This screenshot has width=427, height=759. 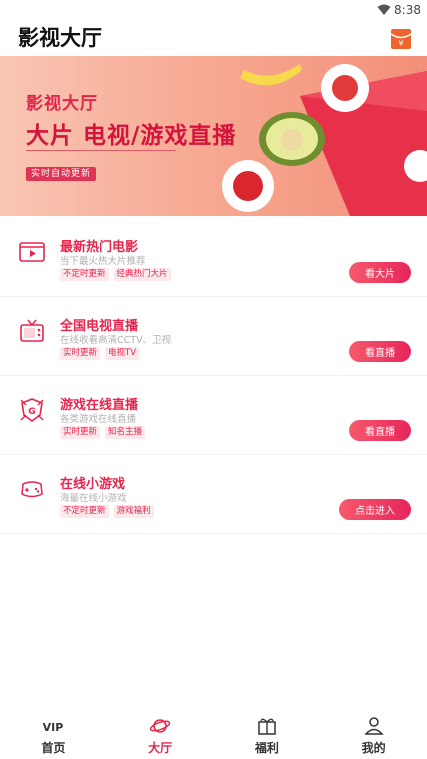 What do you see at coordinates (116, 340) in the screenshot?
I see `item-subtitle: 在线收看高清CCTV、卫视` at bounding box center [116, 340].